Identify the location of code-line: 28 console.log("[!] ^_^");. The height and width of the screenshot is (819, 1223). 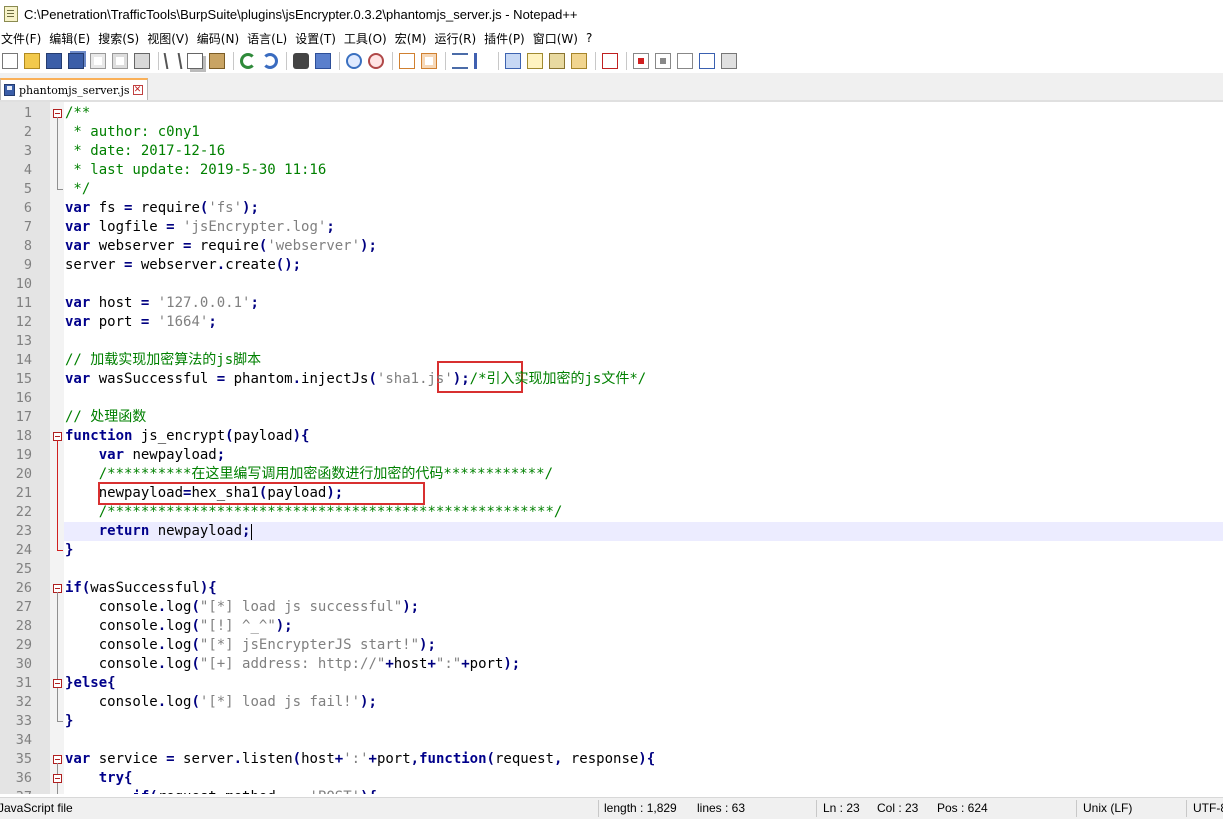
(611, 626).